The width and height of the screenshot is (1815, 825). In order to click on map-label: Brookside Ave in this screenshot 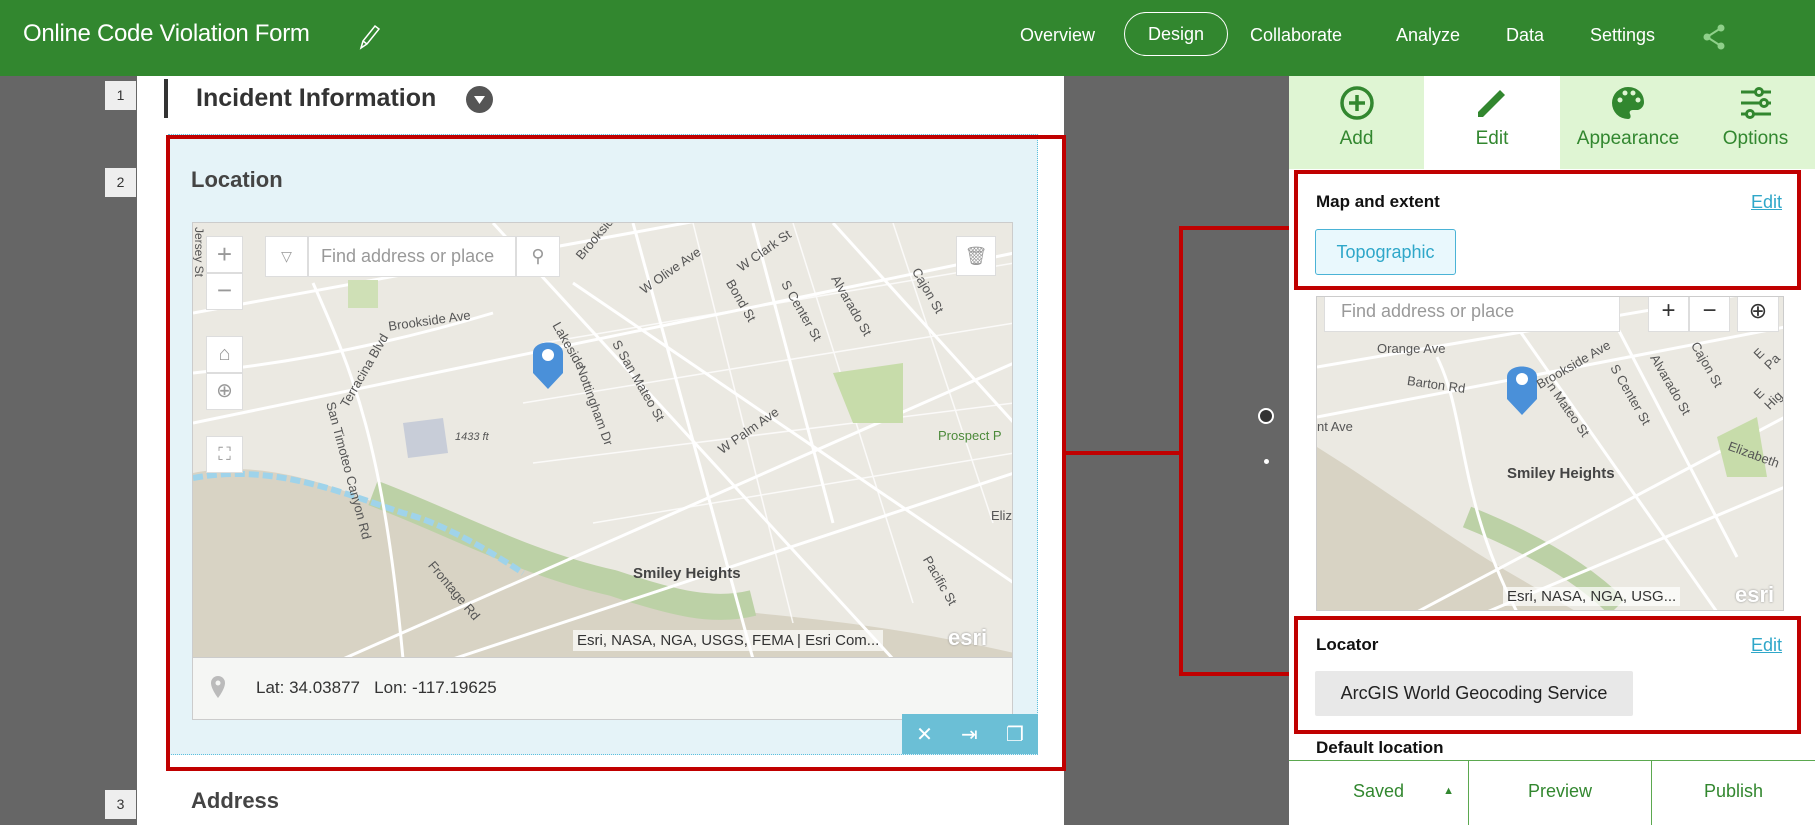, I will do `click(1573, 364)`.